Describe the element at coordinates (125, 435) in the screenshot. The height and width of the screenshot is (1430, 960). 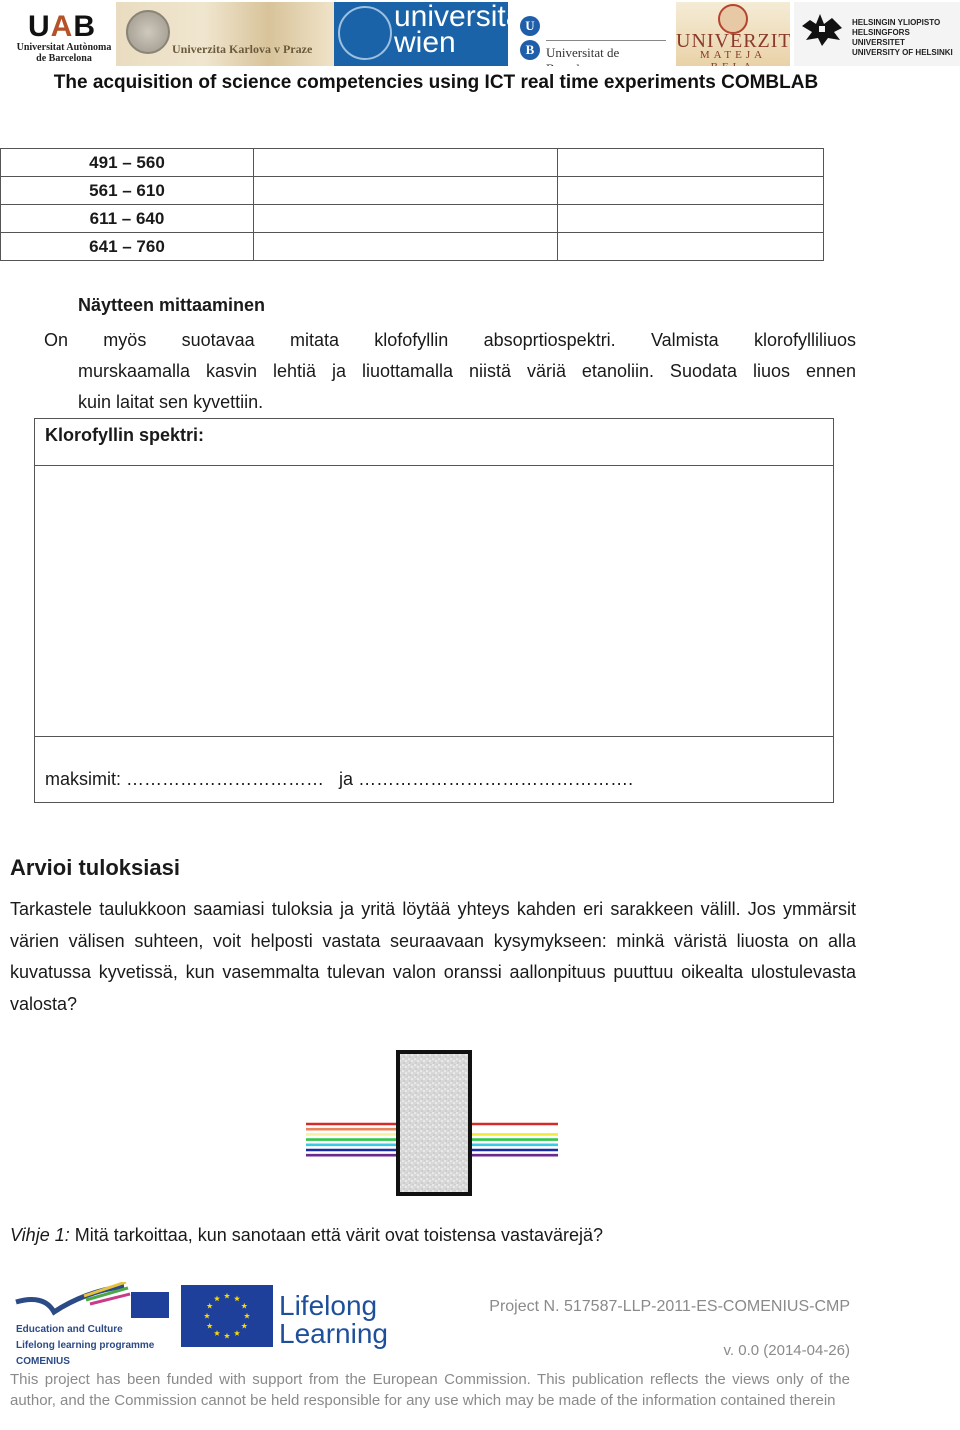
I see `spectrum-label: Klorofyllin spektri:` at that location.